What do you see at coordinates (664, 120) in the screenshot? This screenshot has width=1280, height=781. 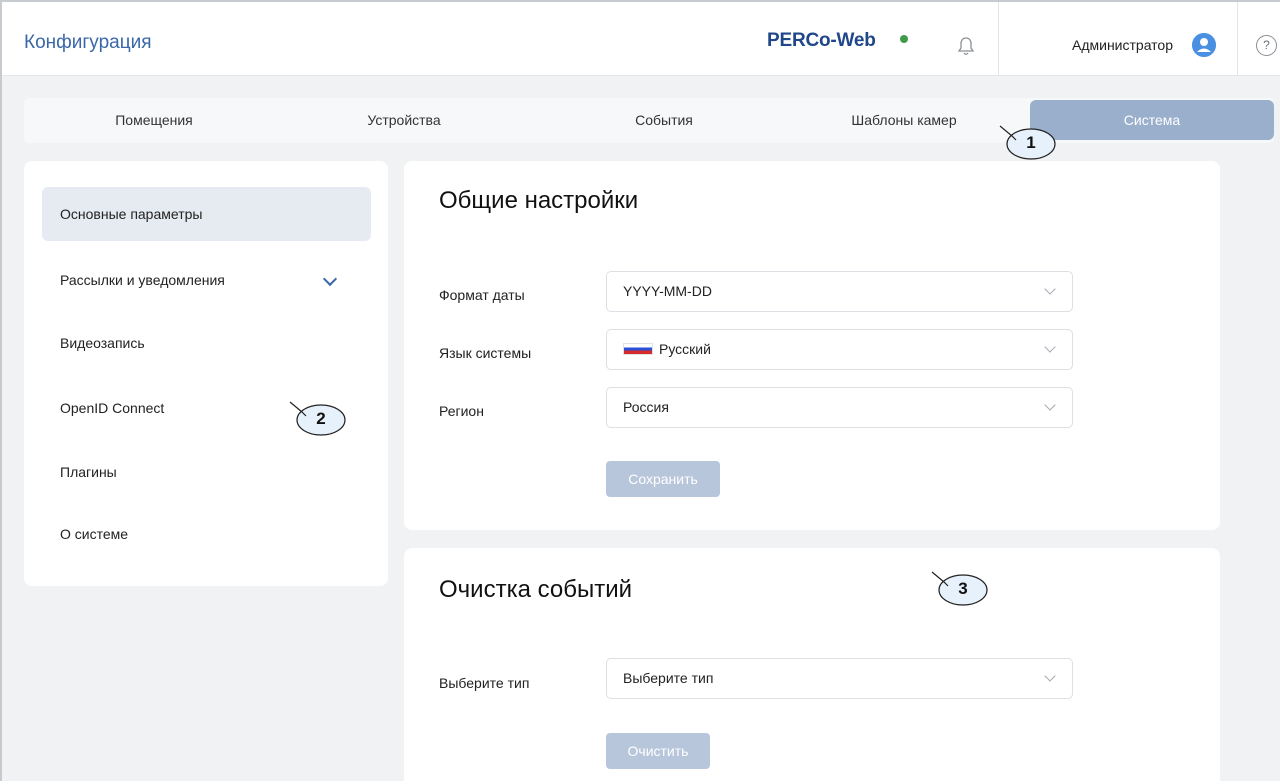 I see `tab-events: События` at bounding box center [664, 120].